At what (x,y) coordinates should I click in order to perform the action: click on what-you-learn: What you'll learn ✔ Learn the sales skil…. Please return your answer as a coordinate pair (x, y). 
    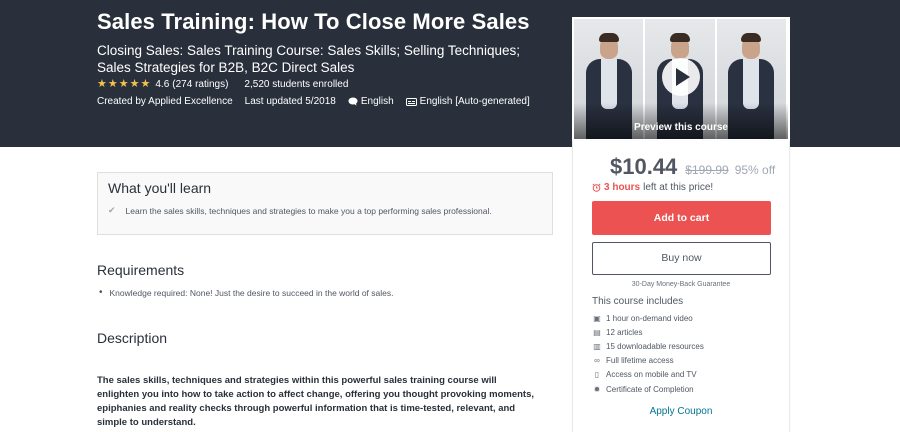
    Looking at the image, I should click on (325, 203).